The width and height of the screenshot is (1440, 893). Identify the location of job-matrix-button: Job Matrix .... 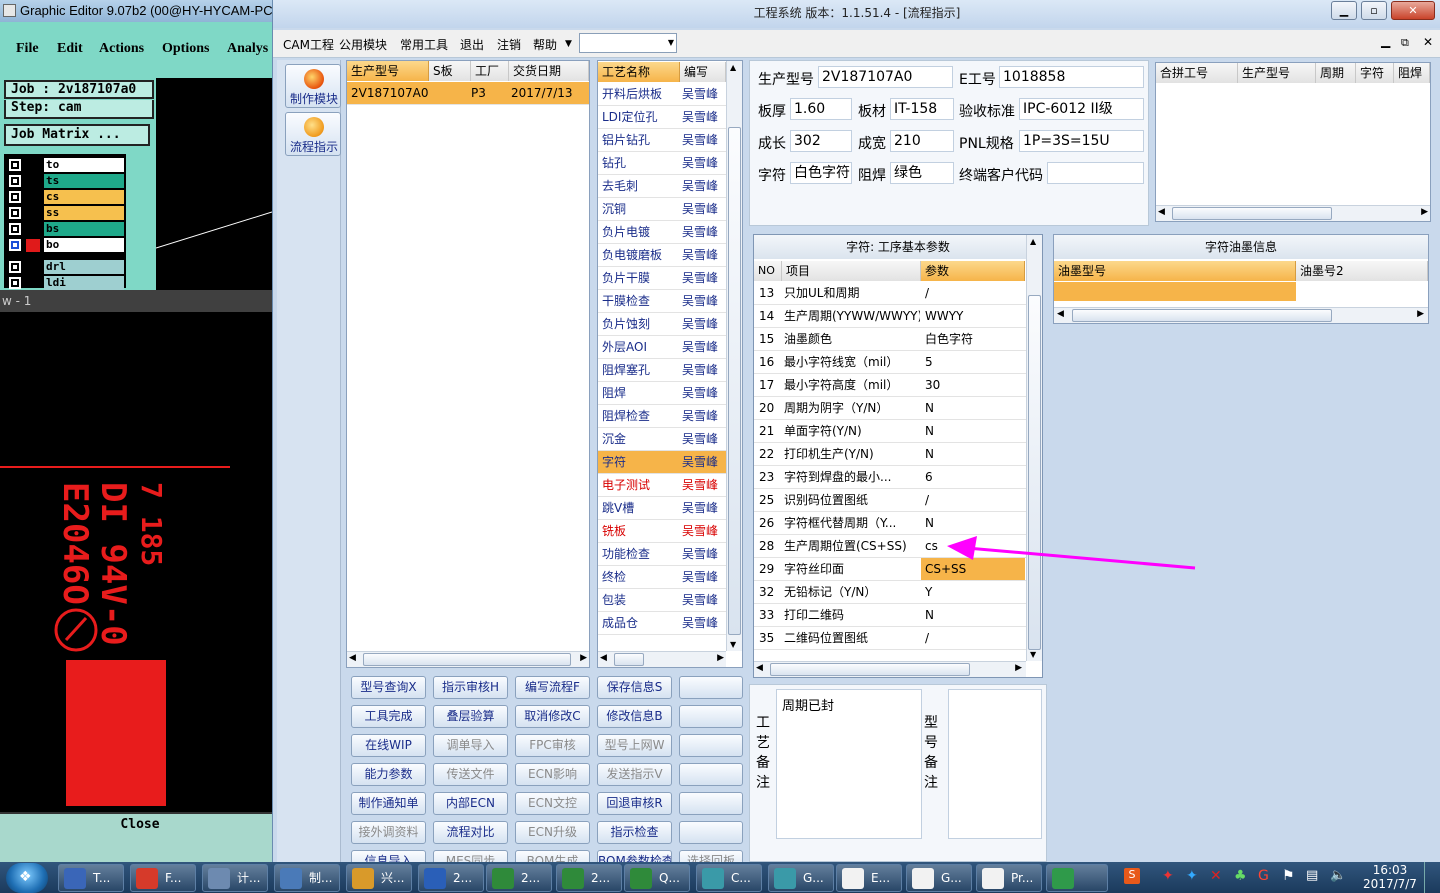
(77, 135).